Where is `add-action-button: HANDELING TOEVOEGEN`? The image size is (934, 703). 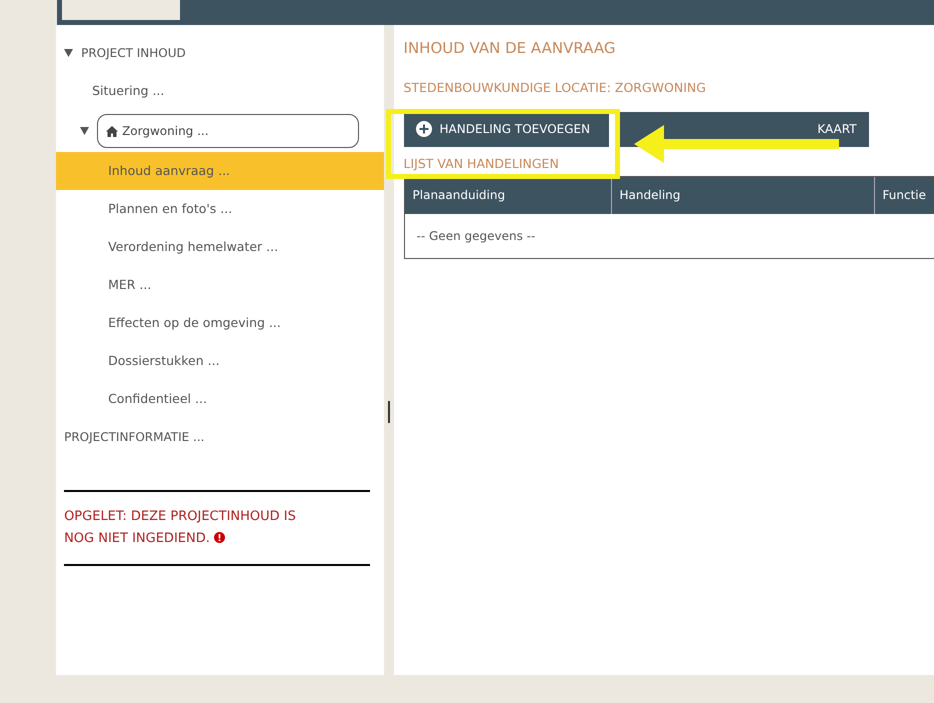 add-action-button: HANDELING TOEVOEGEN is located at coordinates (506, 129).